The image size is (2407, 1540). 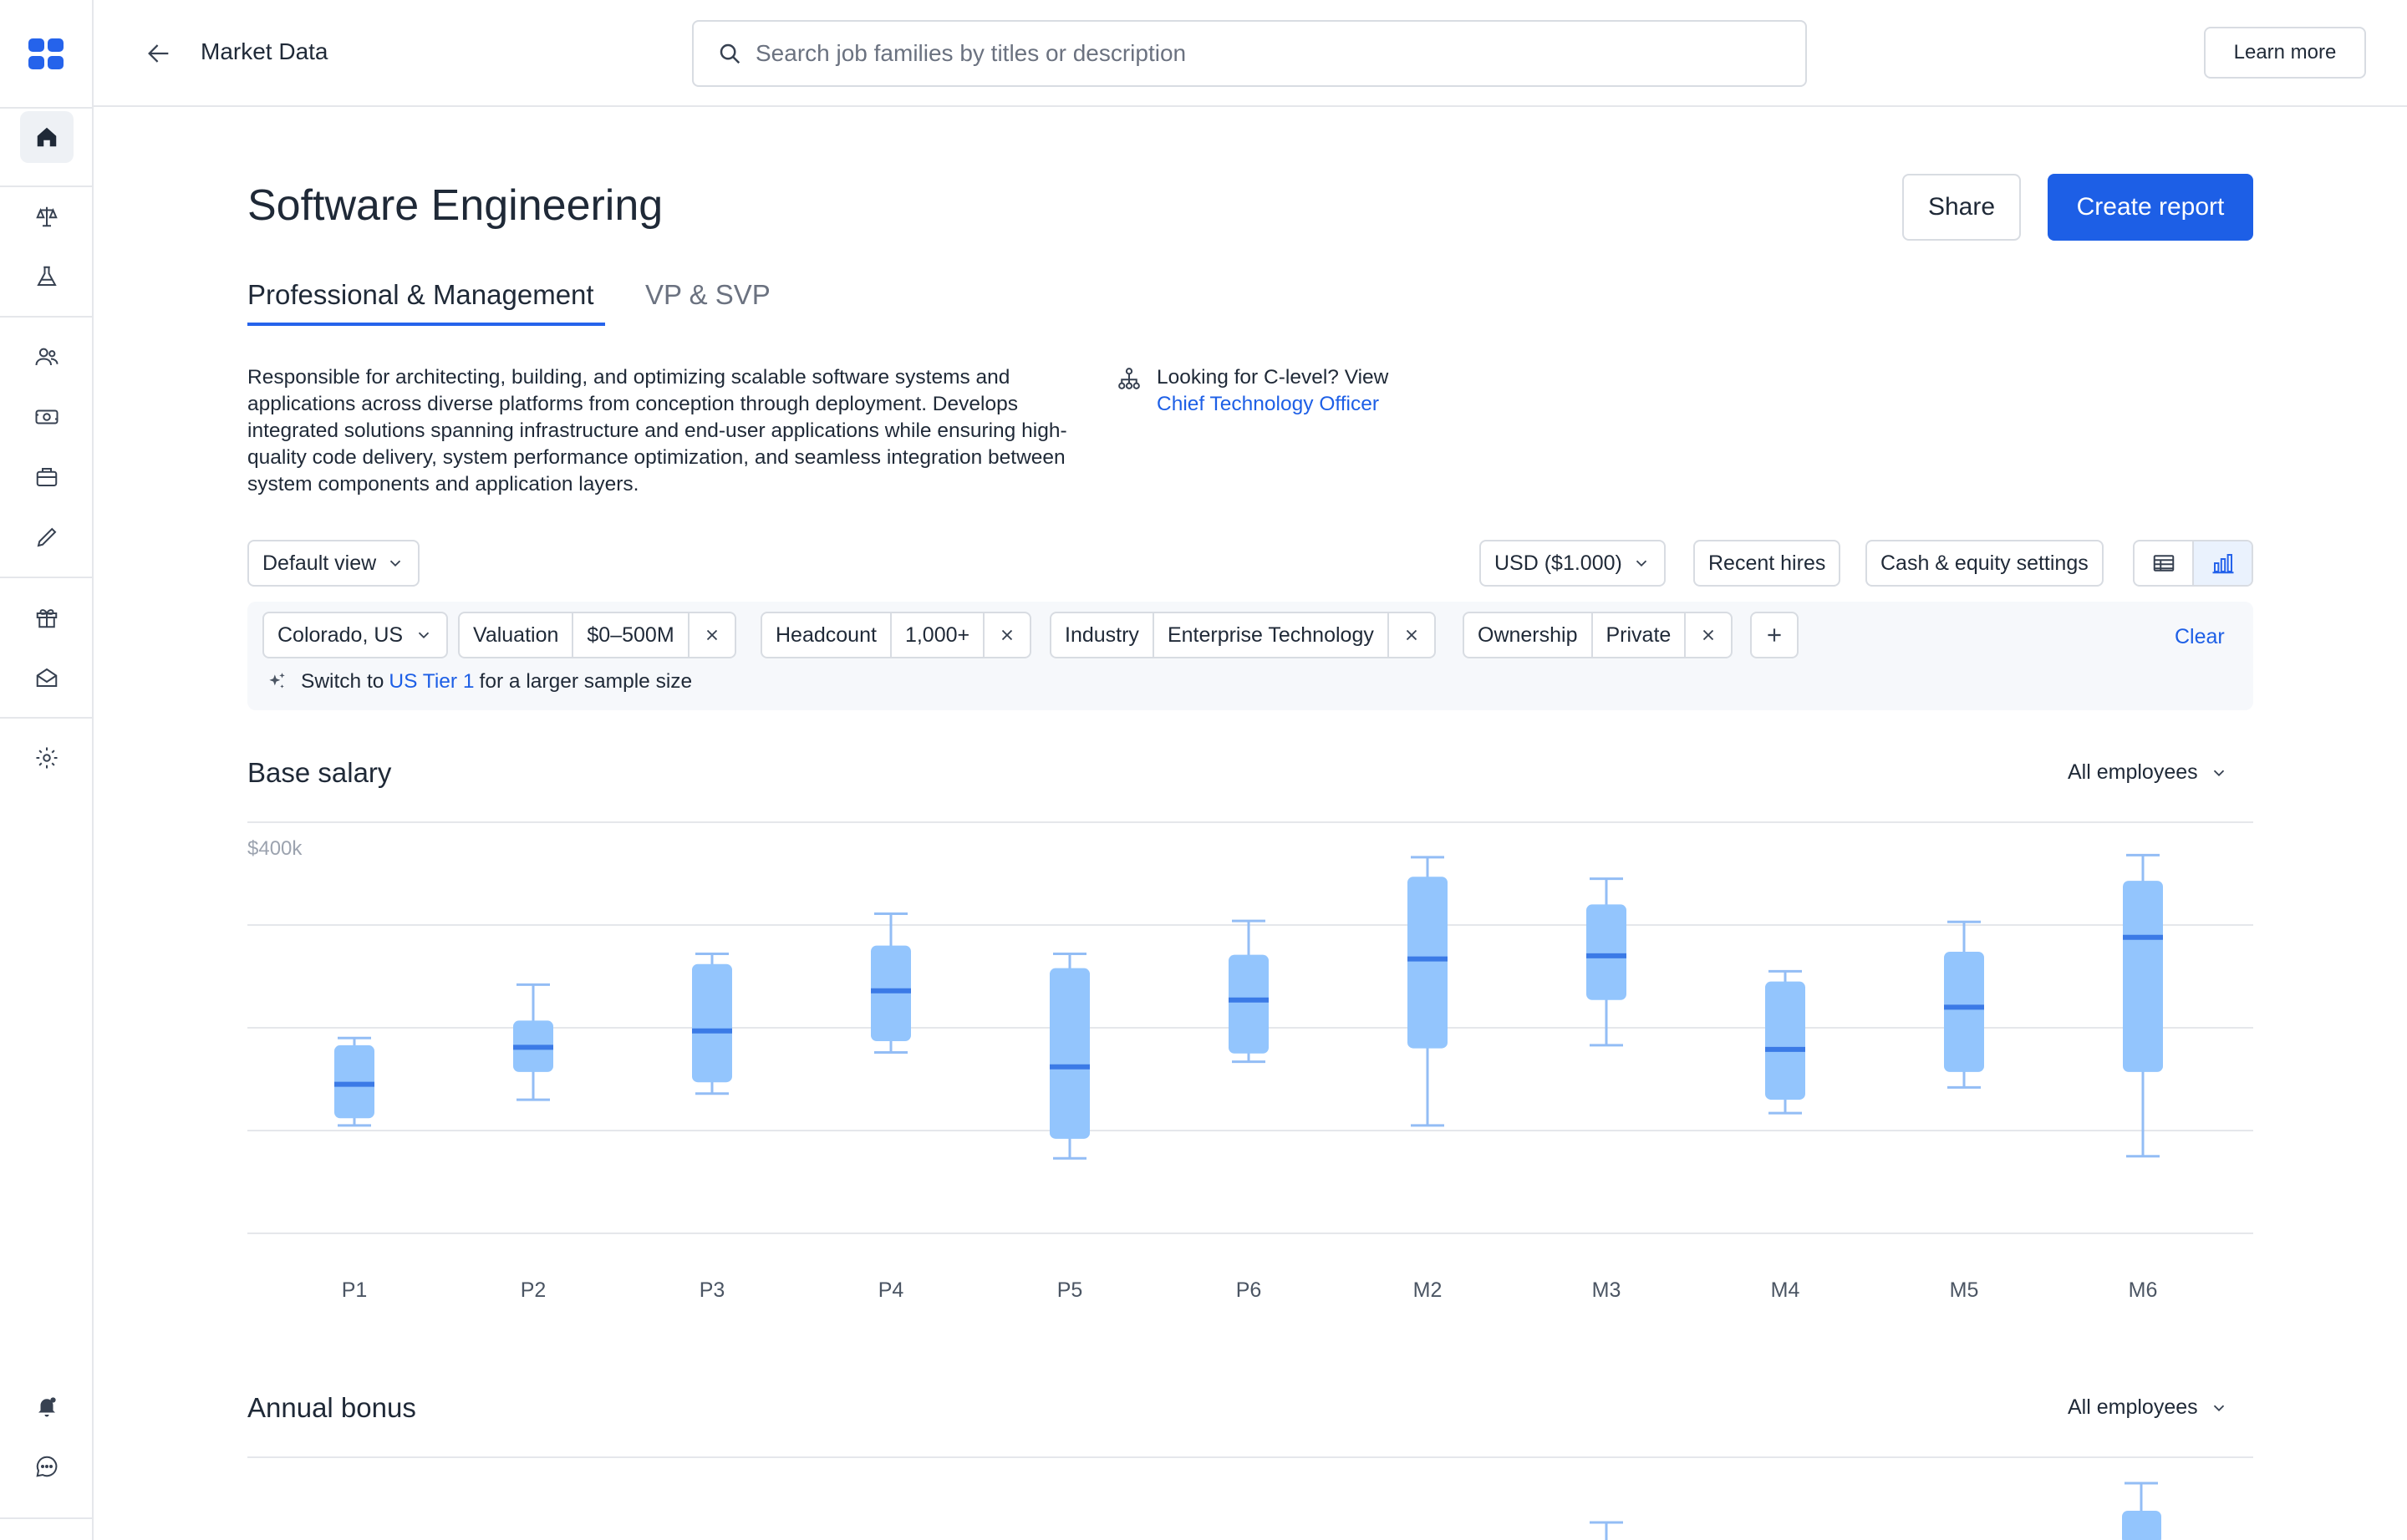 I want to click on x-tick-label: P5, so click(x=1070, y=1290).